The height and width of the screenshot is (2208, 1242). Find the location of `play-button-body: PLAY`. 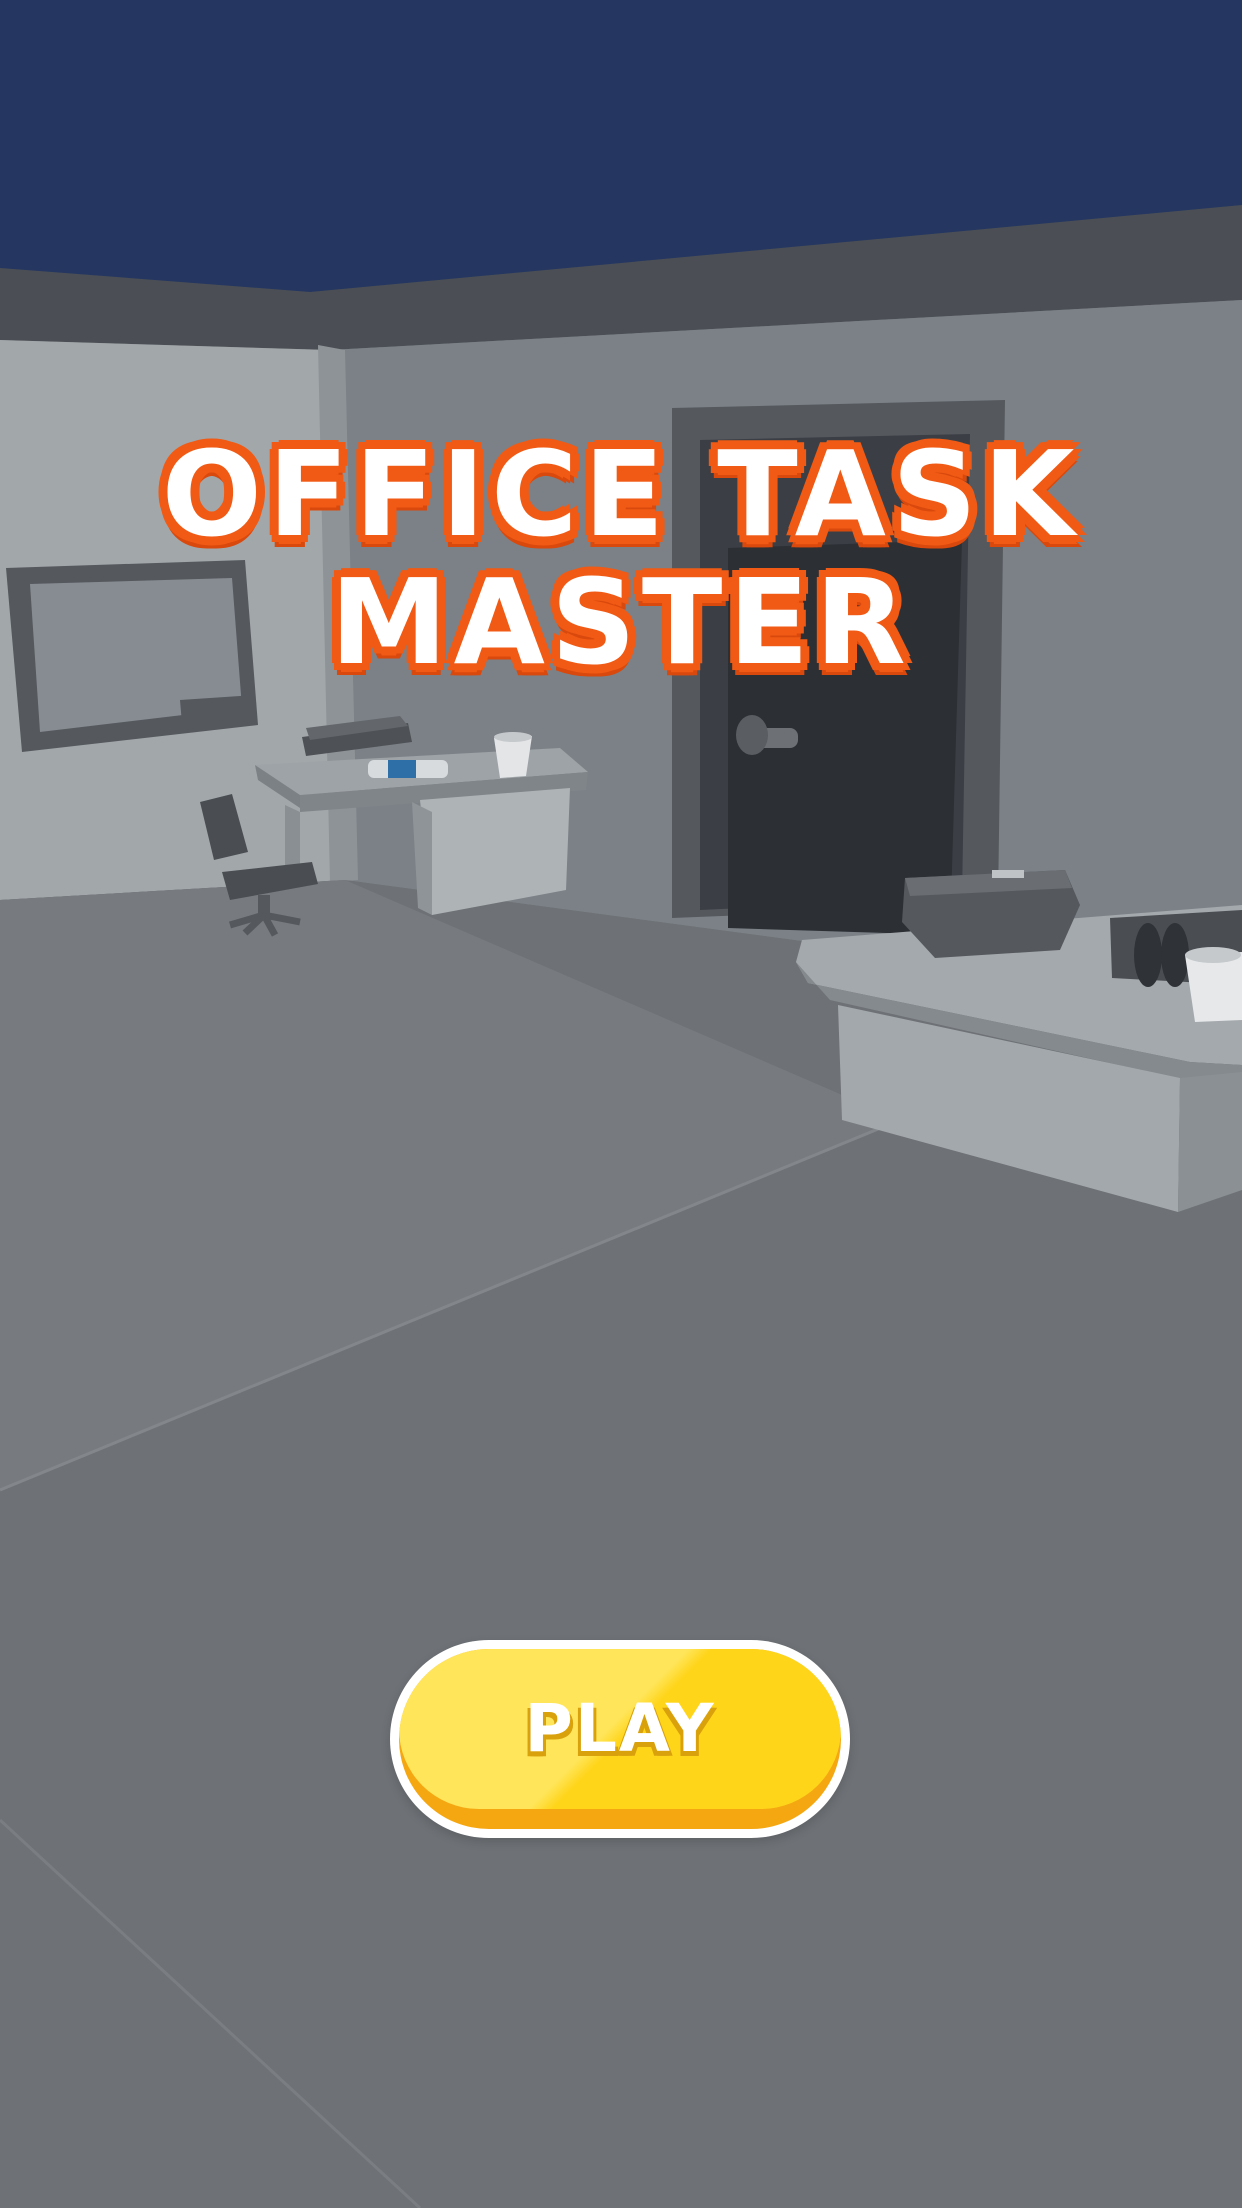

play-button-body: PLAY is located at coordinates (620, 1739).